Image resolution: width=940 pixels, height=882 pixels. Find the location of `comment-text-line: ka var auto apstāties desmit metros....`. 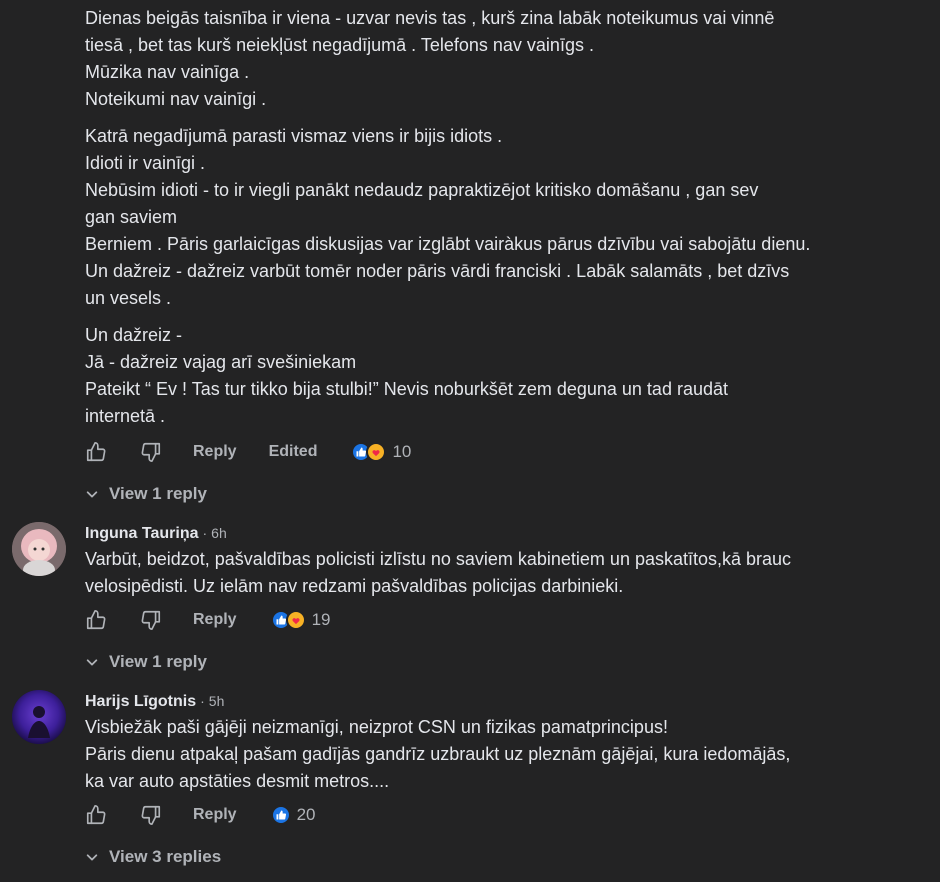

comment-text-line: ka var auto apstāties desmit metros.... is located at coordinates (237, 781).